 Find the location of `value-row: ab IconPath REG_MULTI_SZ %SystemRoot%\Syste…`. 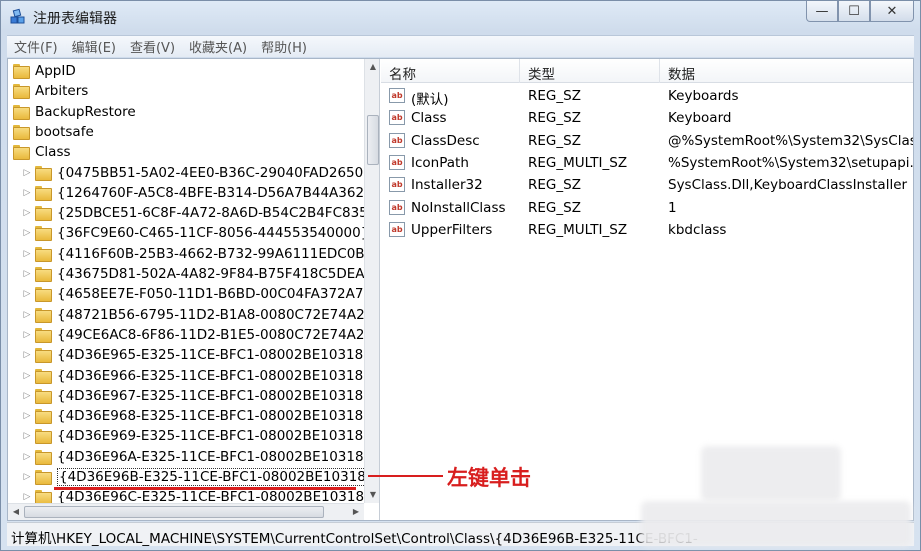

value-row: ab IconPath REG_MULTI_SZ %SystemRoot%\Syste… is located at coordinates (647, 163).